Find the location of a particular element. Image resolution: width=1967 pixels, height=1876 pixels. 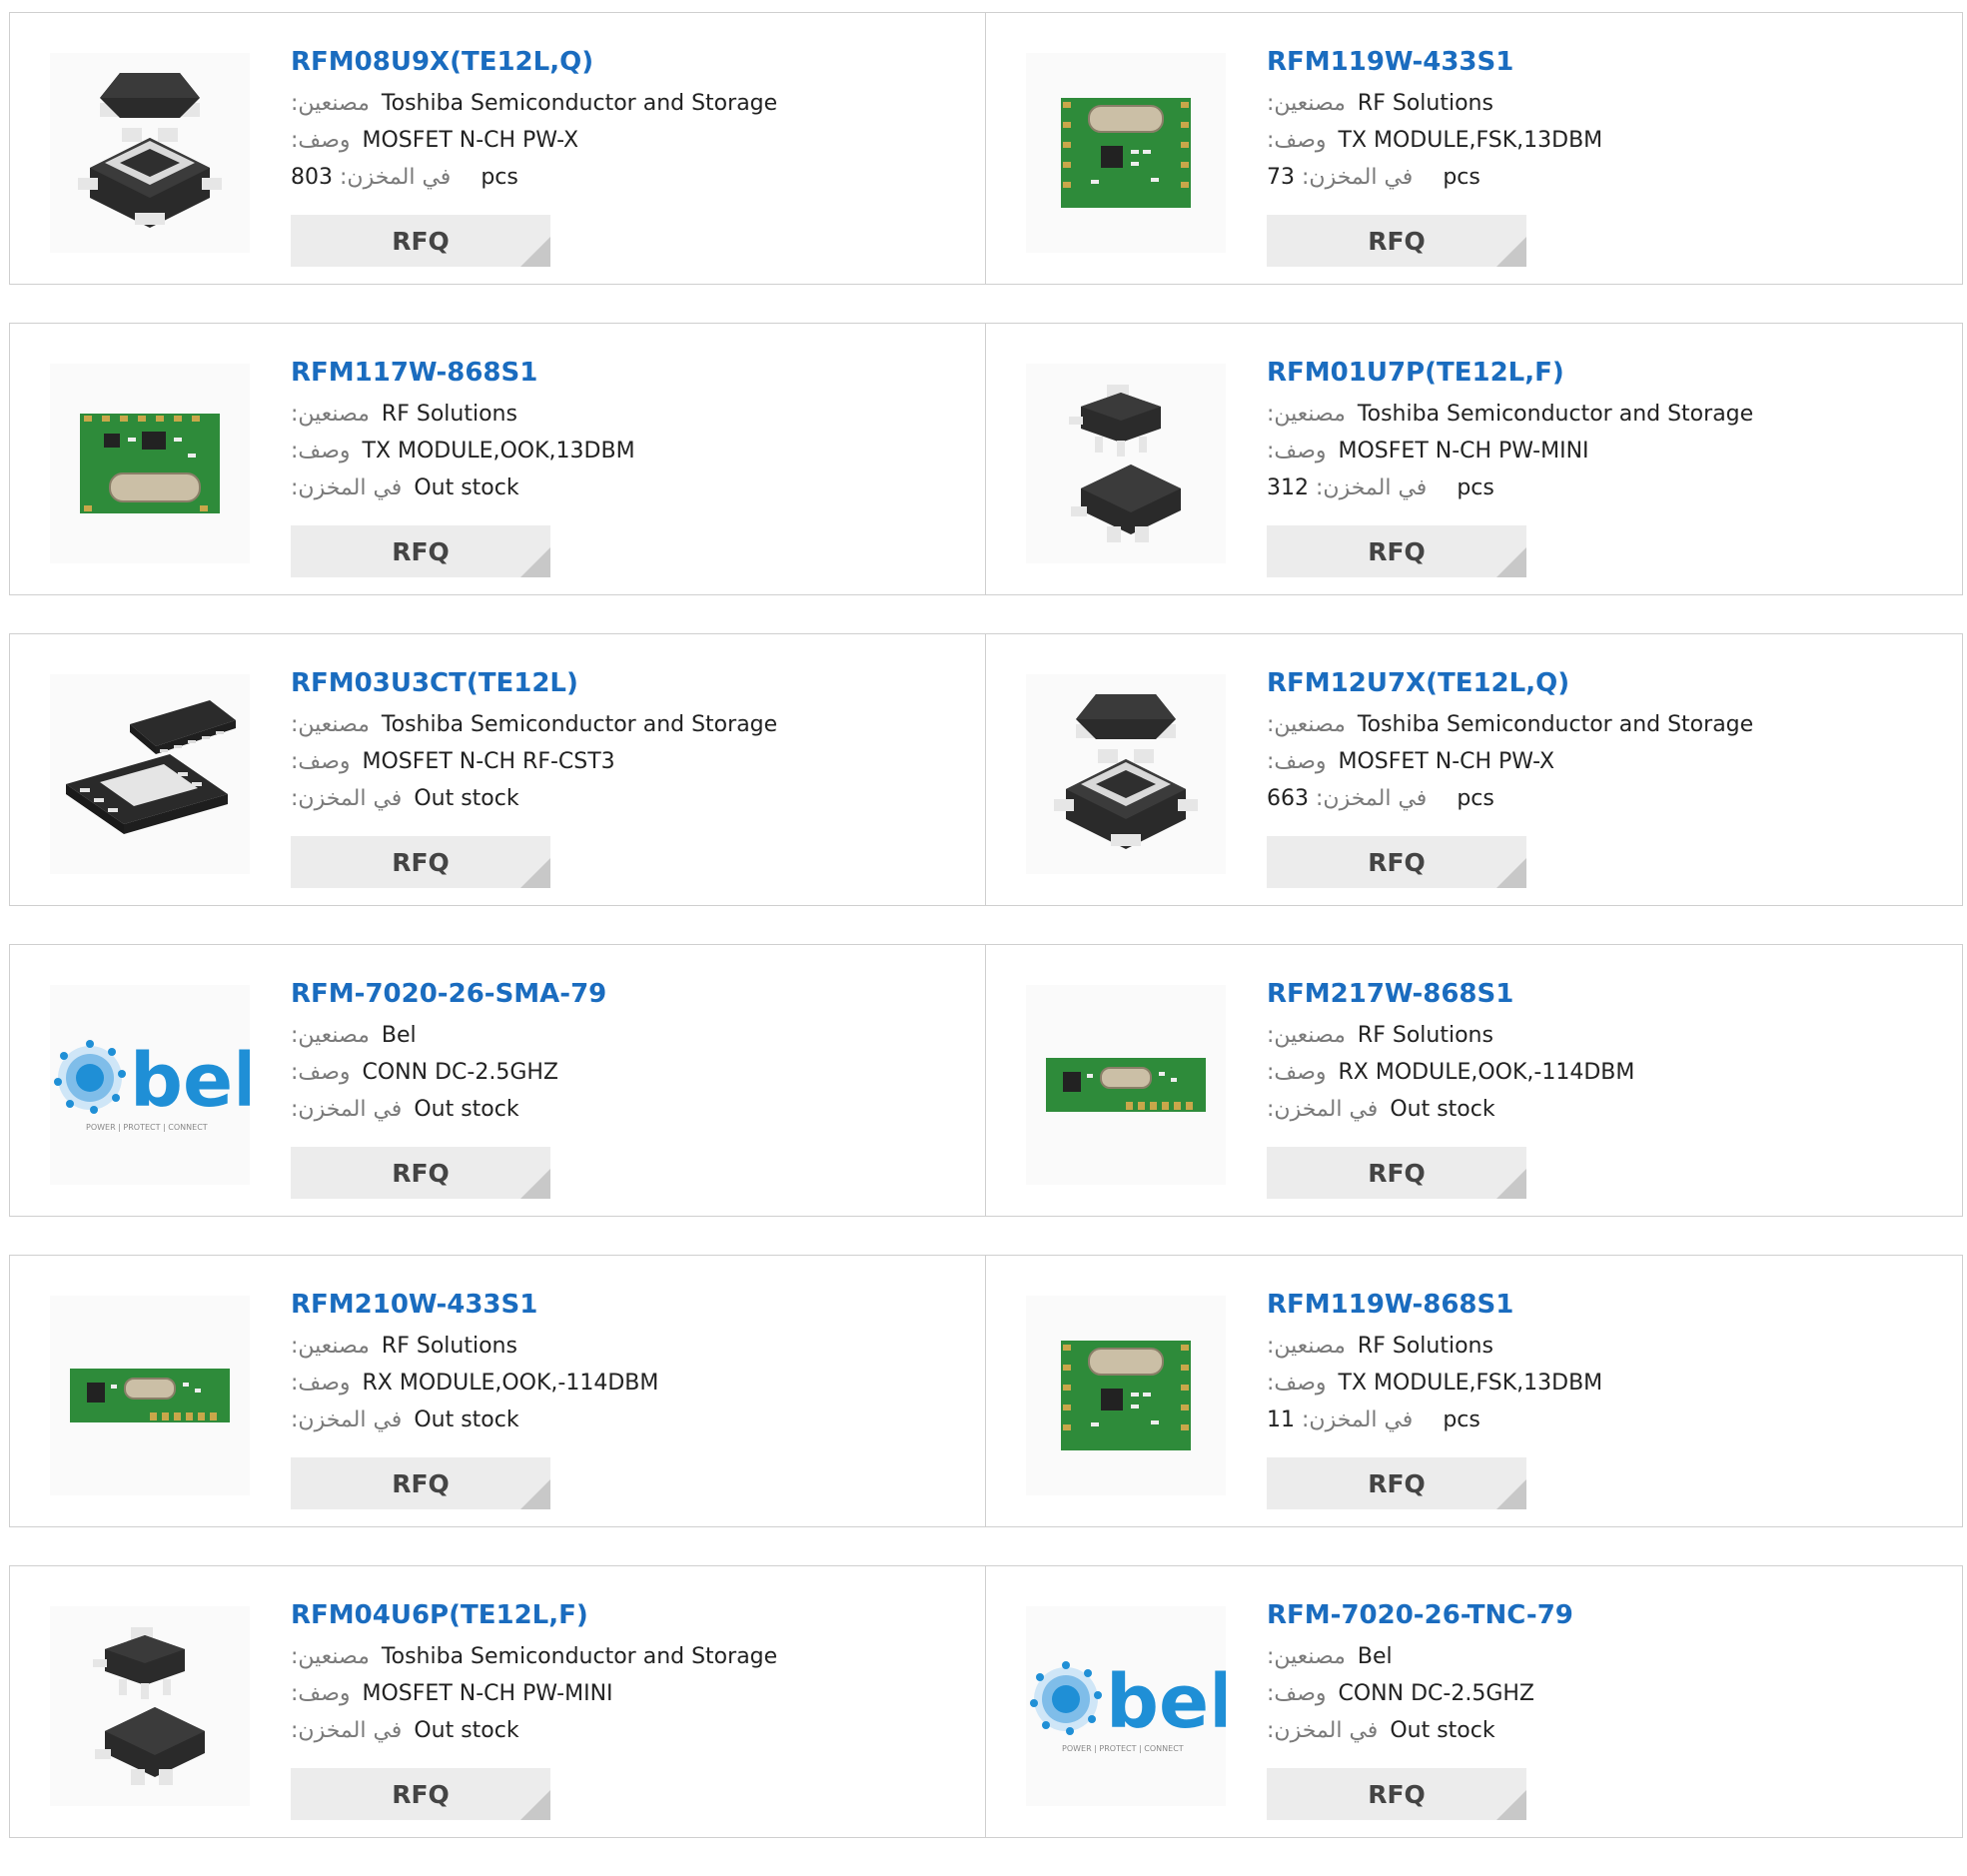

part-number-link: RFM-7020-26-SMA-79 is located at coordinates (633, 994).